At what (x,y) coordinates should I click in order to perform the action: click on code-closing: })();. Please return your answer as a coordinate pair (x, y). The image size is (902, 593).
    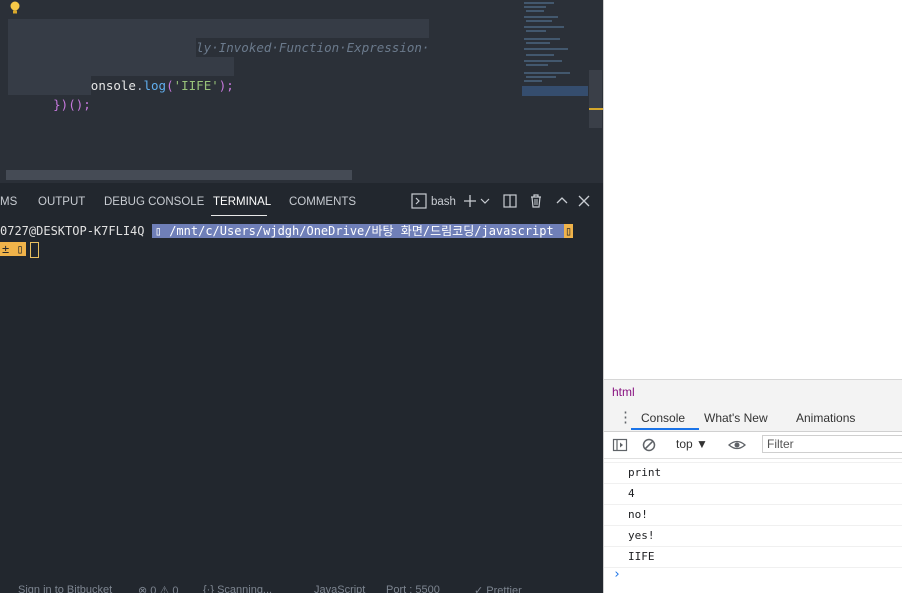
    Looking at the image, I should click on (72, 104).